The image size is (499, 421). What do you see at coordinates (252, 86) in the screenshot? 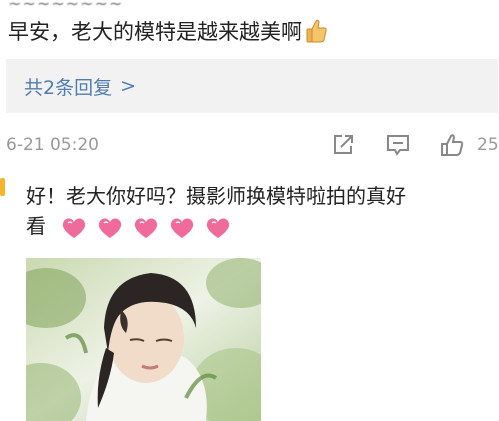
I see `view-replies-button: 共2条回复 >` at bounding box center [252, 86].